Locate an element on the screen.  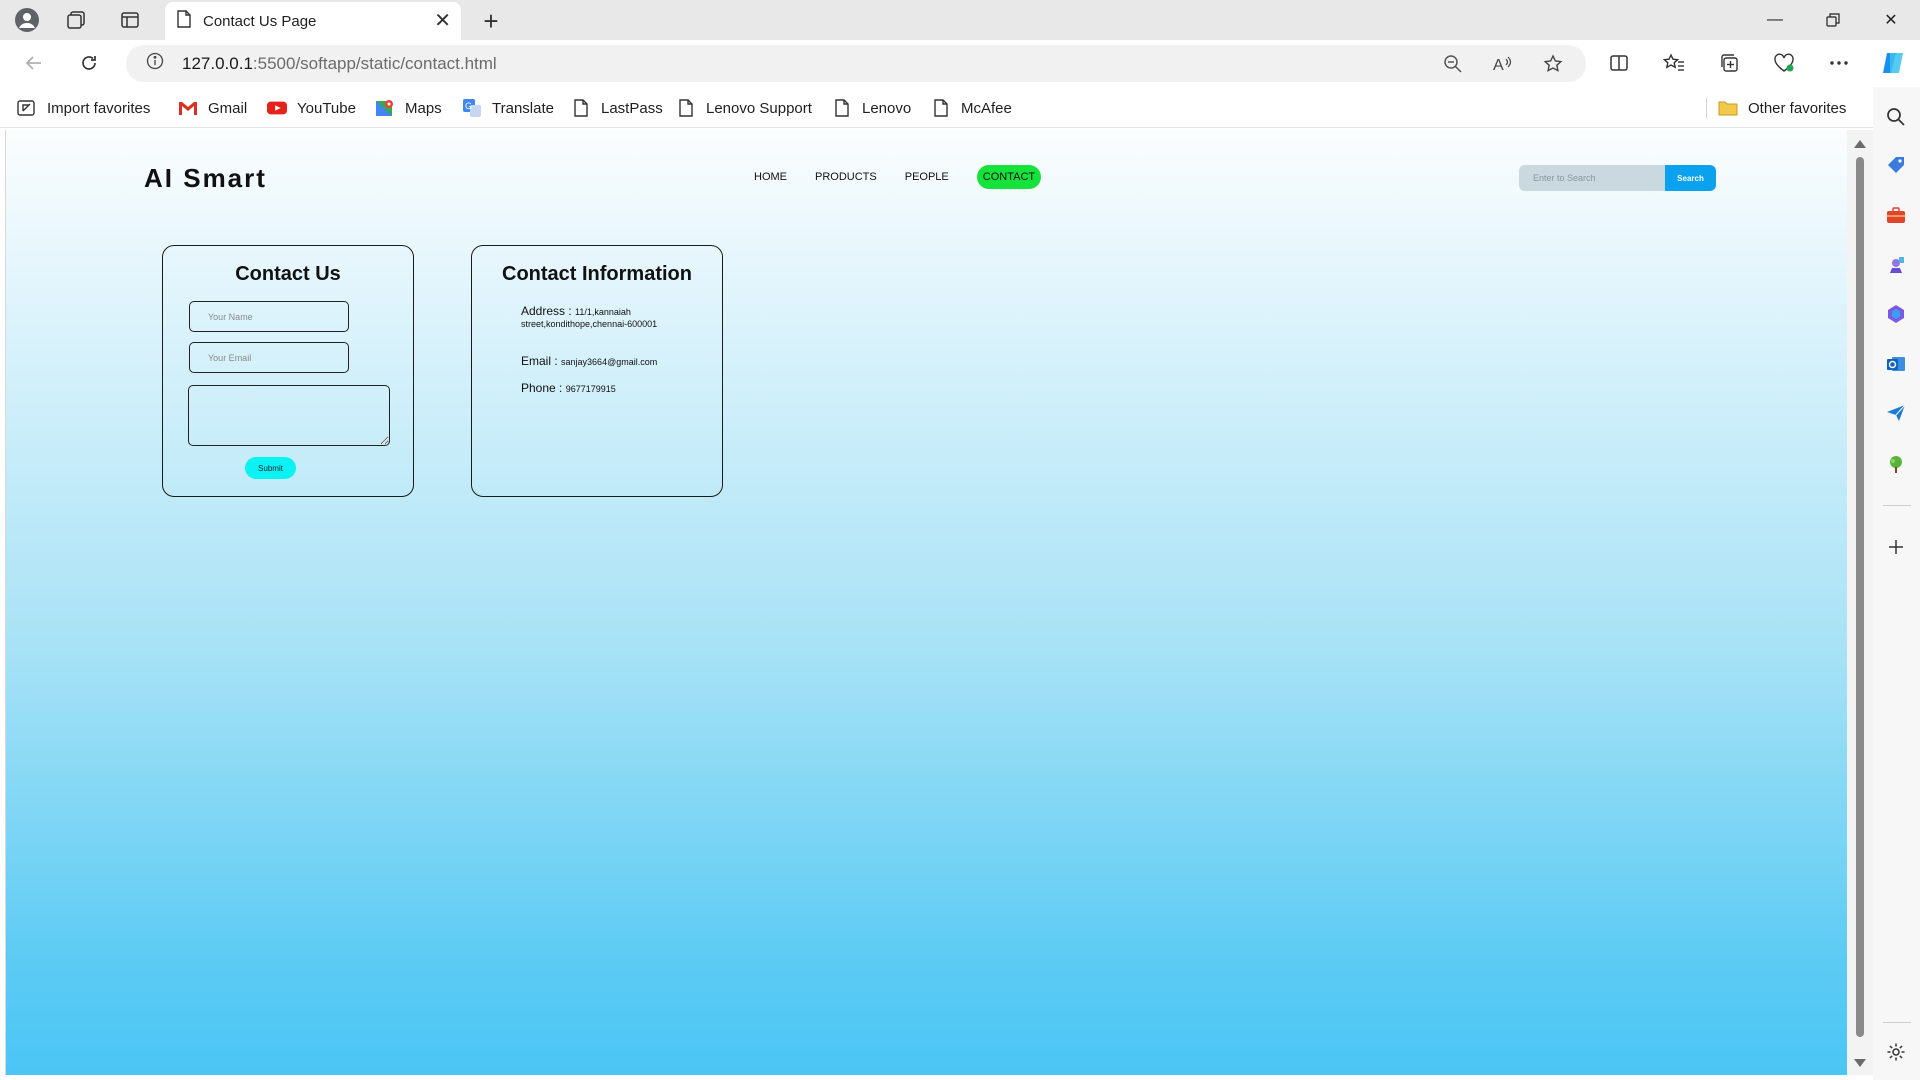
phone-value: 9677179915 is located at coordinates (590, 389).